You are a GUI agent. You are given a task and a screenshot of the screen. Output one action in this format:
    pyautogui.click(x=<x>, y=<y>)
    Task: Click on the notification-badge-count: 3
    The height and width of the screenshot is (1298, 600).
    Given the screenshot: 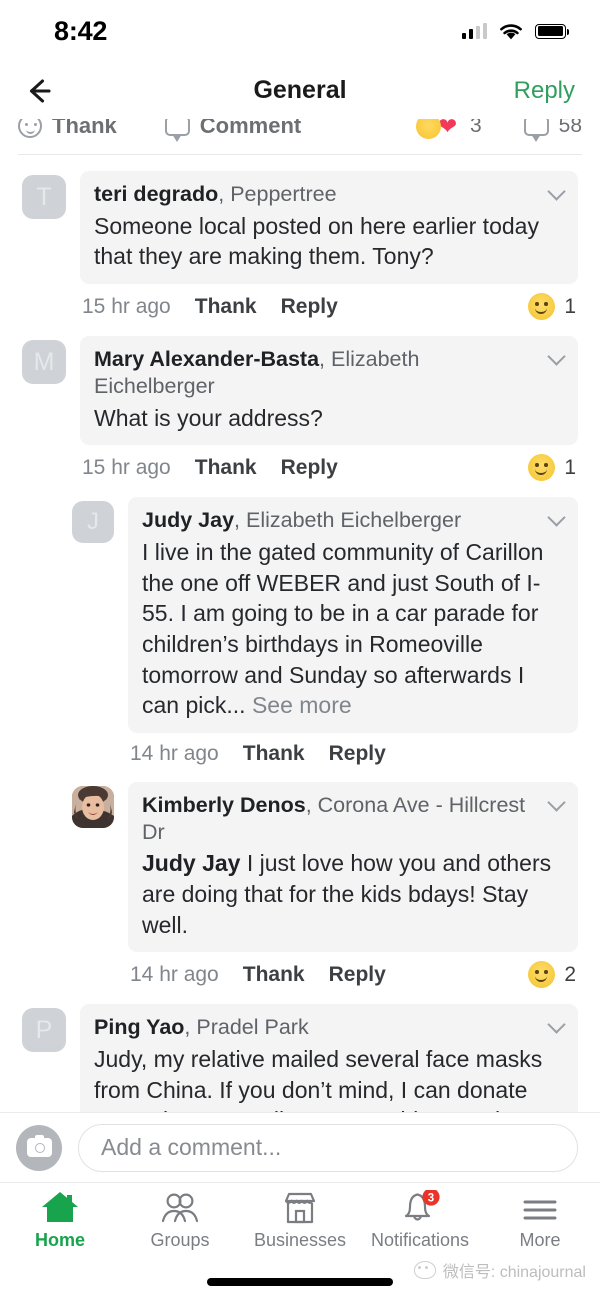 What is the action you would take?
    pyautogui.click(x=431, y=1199)
    